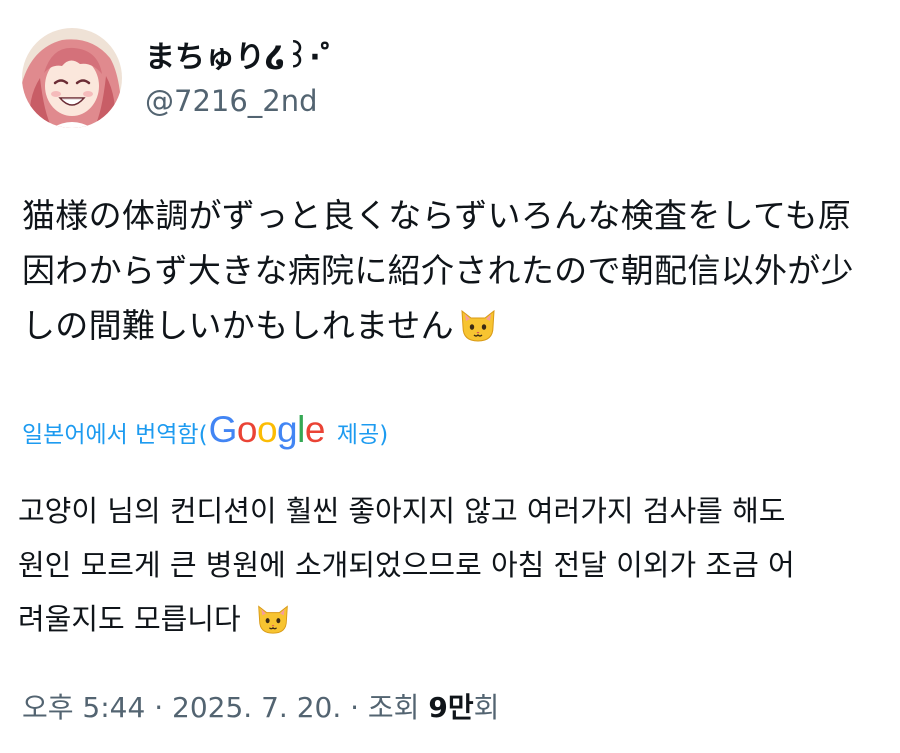  I want to click on google-logo-icon: Google, so click(267, 429).